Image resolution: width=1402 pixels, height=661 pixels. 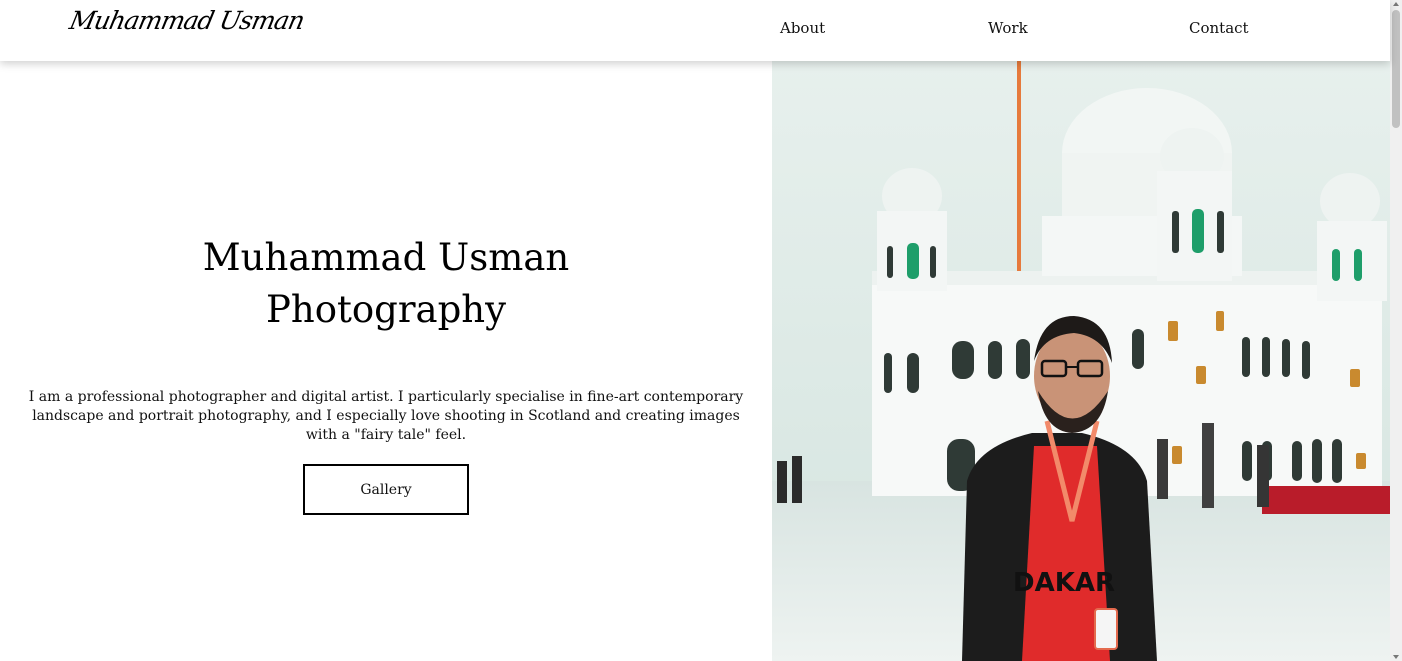 I want to click on shirt-print-text: DAKAR, so click(x=1064, y=583).